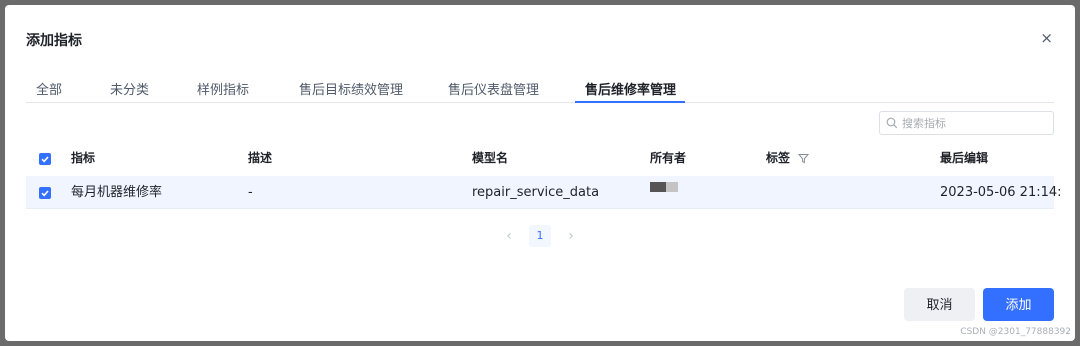  I want to click on tab-after-sales-repair-rate: 售后维修率管理, so click(630, 91).